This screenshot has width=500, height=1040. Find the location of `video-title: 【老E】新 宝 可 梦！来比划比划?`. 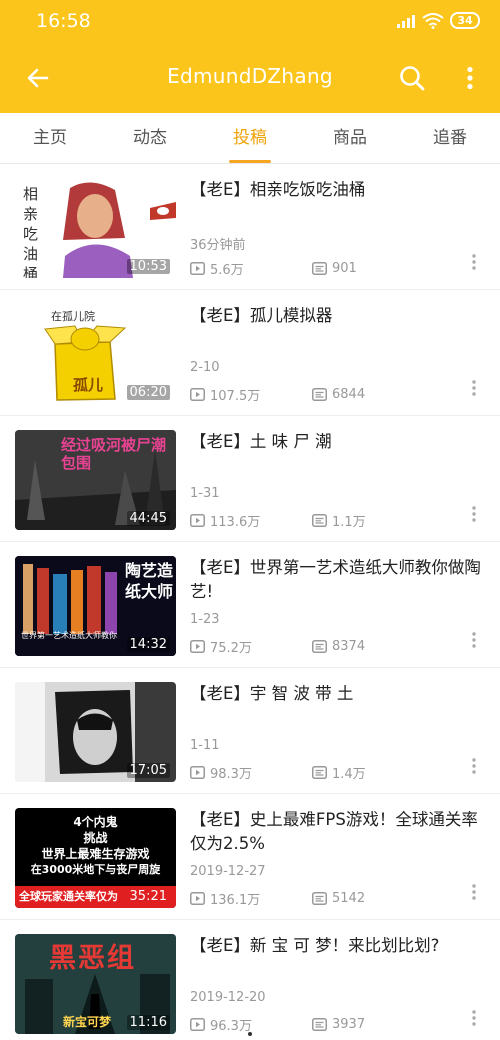

video-title: 【老E】新 宝 可 梦！来比划比划? is located at coordinates (337, 946).